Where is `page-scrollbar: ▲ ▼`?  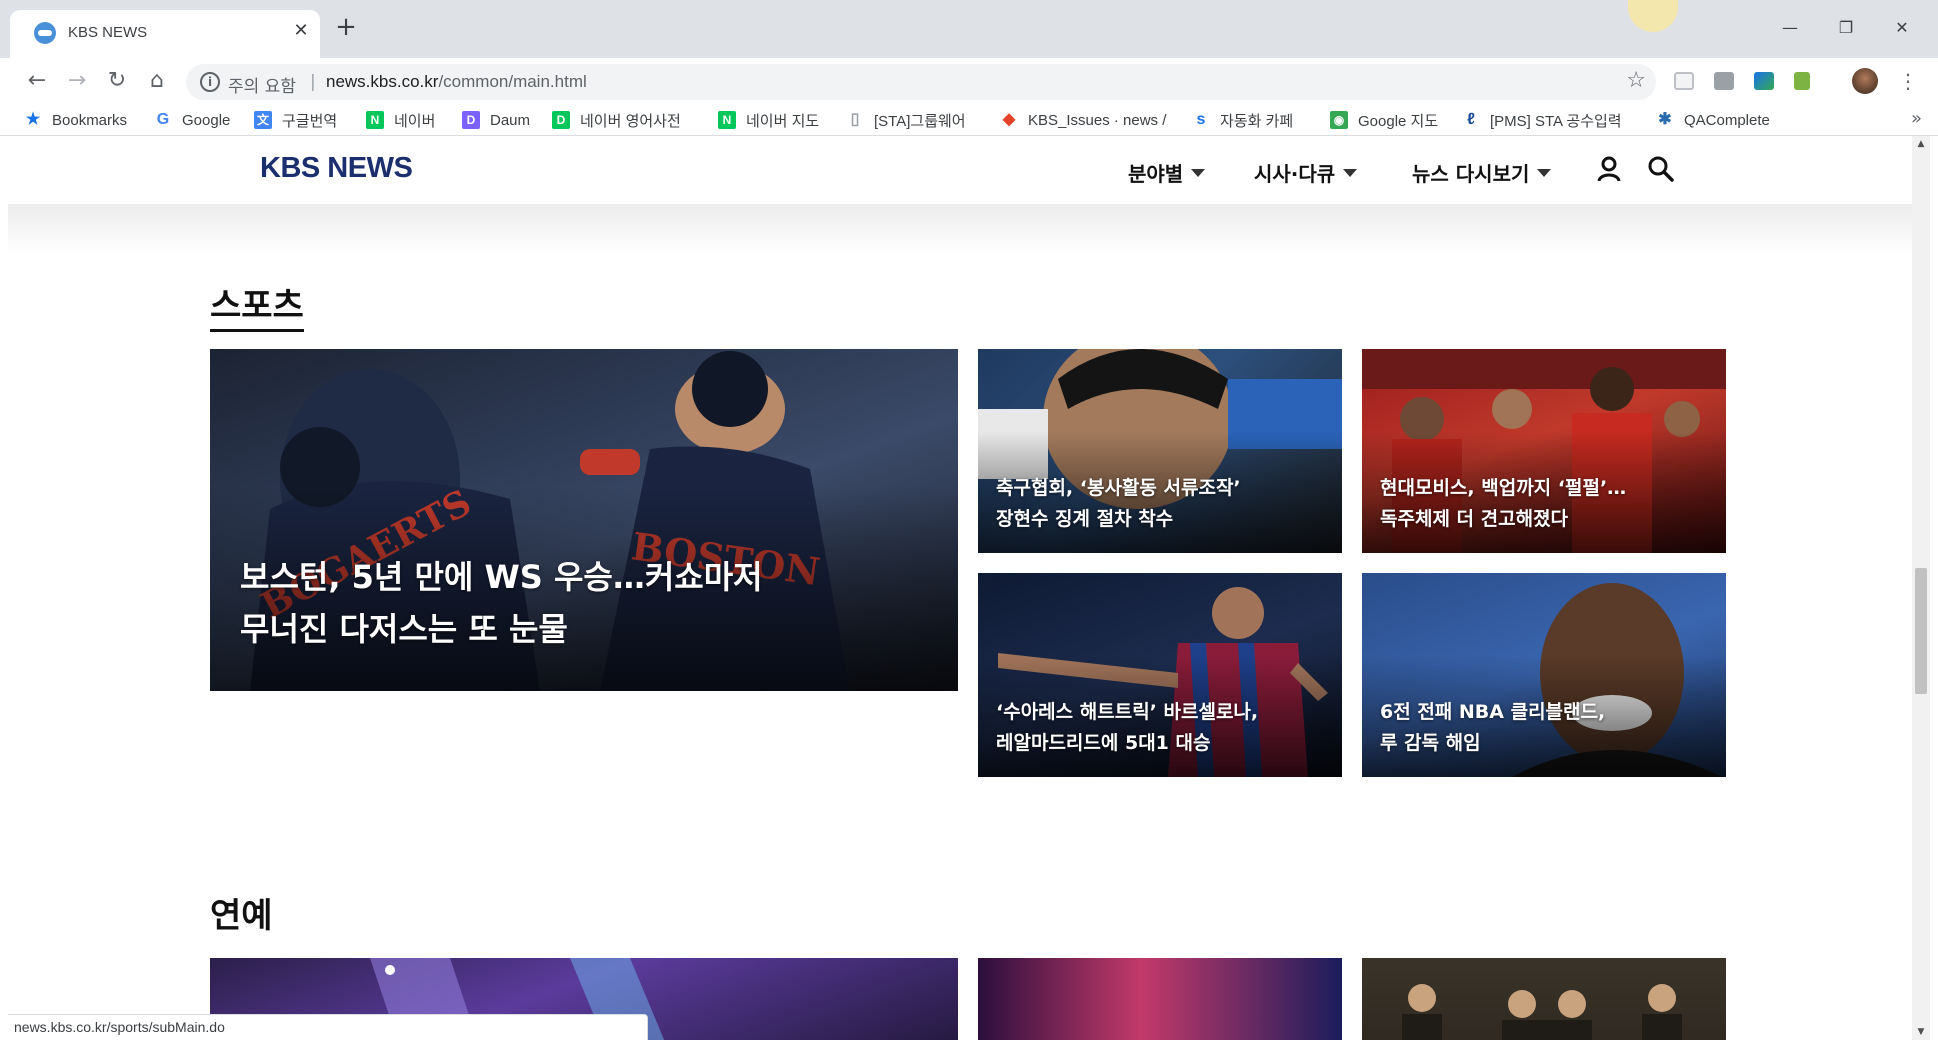
page-scrollbar: ▲ ▼ is located at coordinates (1921, 588).